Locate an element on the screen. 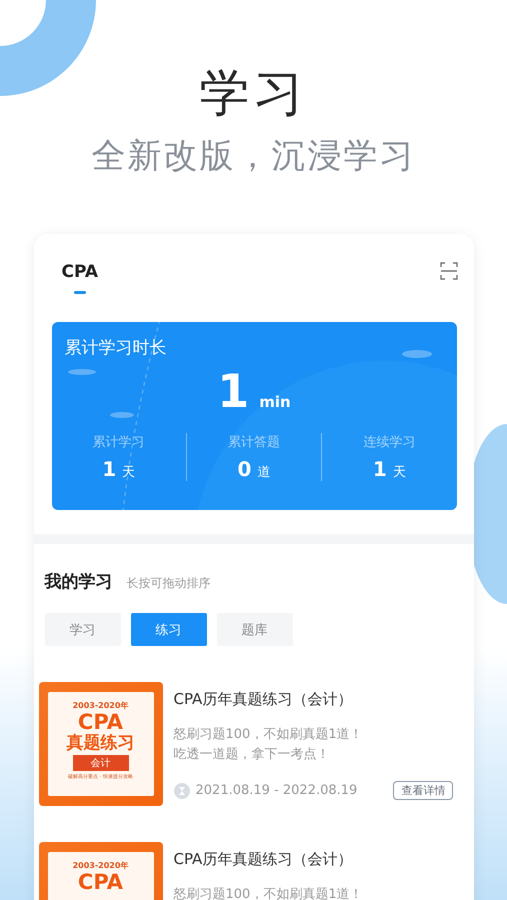 This screenshot has width=507, height=900. filter-tab: 学习 is located at coordinates (82, 629).